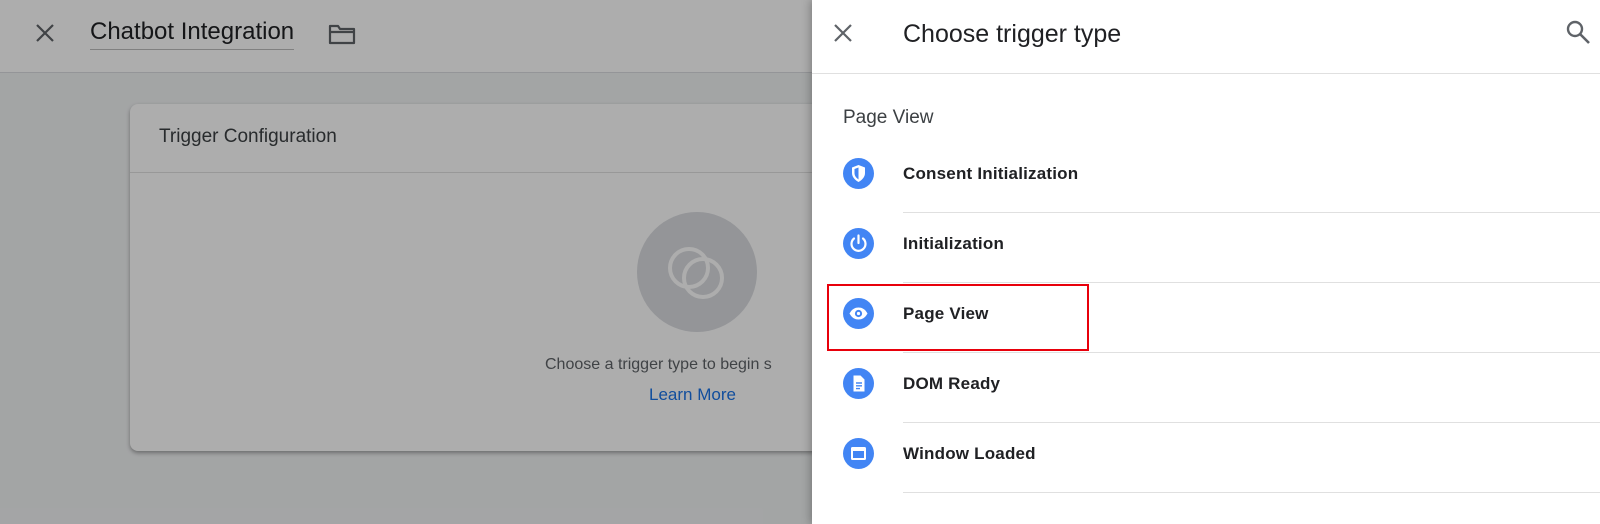 The width and height of the screenshot is (1600, 524). What do you see at coordinates (1206, 247) in the screenshot?
I see `trigger-type-initialization: Initialization` at bounding box center [1206, 247].